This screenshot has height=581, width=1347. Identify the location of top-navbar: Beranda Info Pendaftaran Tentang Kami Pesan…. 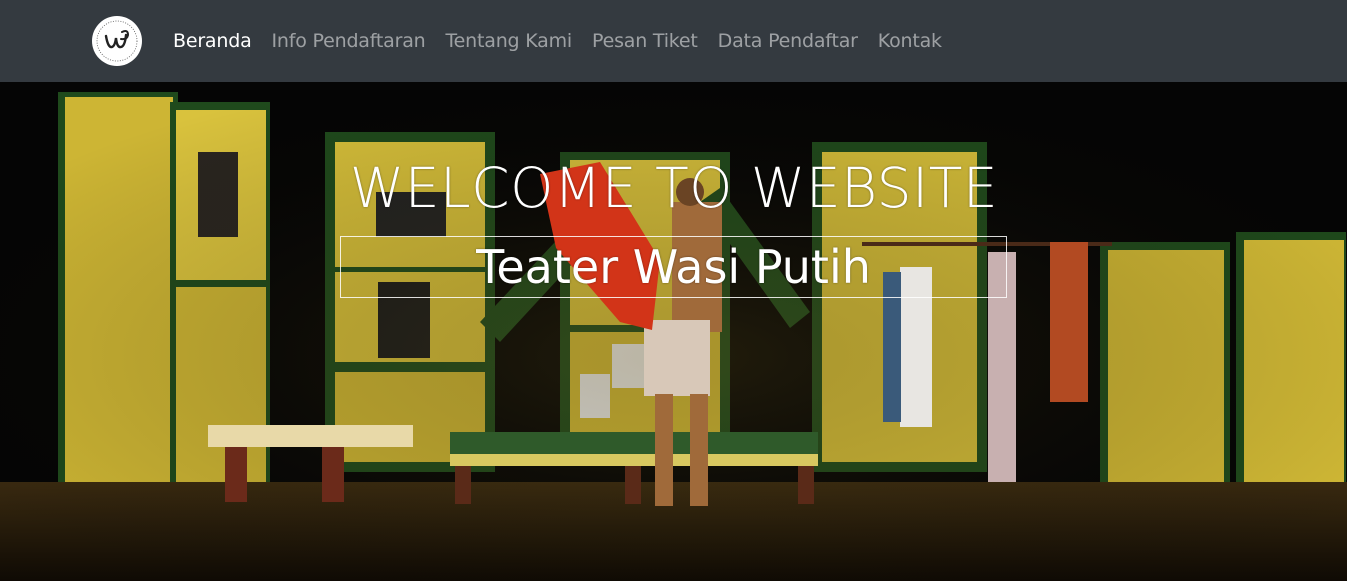
(673, 41).